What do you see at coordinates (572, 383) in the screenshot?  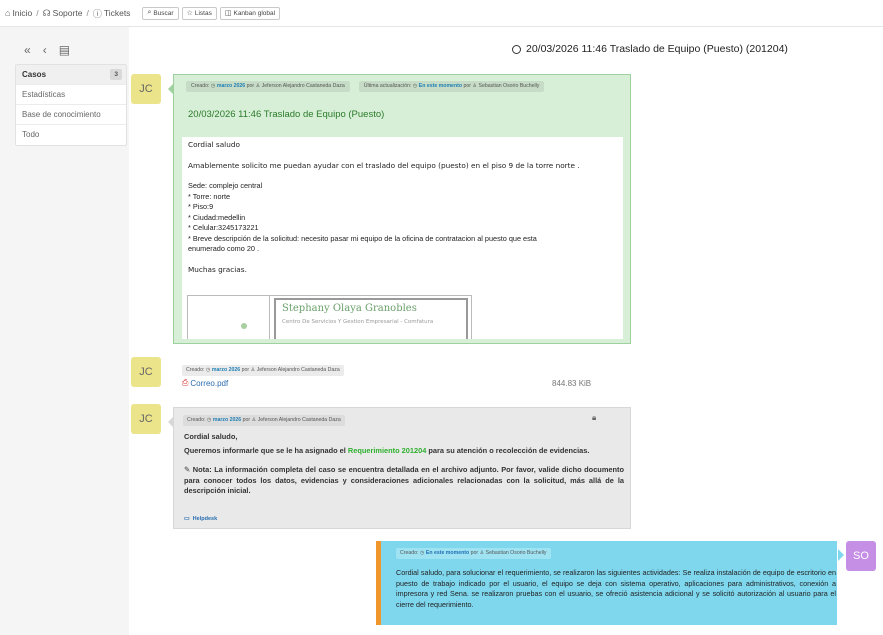 I see `file-size: 844.83 KiB` at bounding box center [572, 383].